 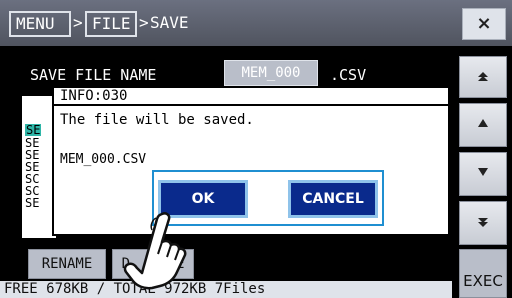 I want to click on exec-label: EXEC, so click(x=483, y=281).